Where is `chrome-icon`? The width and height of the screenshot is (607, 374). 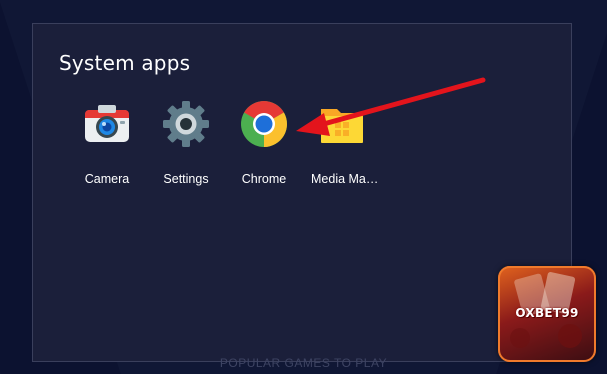
chrome-icon is located at coordinates (264, 124).